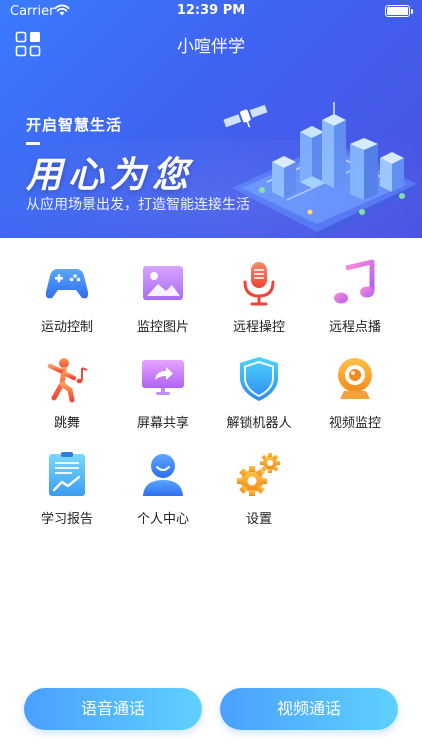 The image size is (422, 750). What do you see at coordinates (138, 205) in the screenshot?
I see `banner-subtitle: 从应用场景出发，打造智能连接生活` at bounding box center [138, 205].